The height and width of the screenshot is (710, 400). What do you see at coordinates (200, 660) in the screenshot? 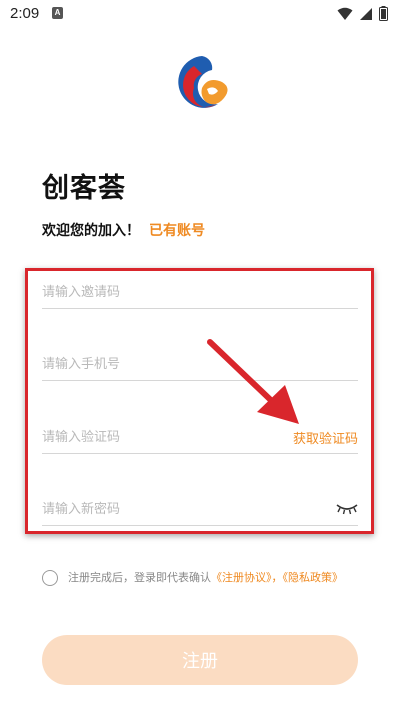
I see `register-button: 注册` at bounding box center [200, 660].